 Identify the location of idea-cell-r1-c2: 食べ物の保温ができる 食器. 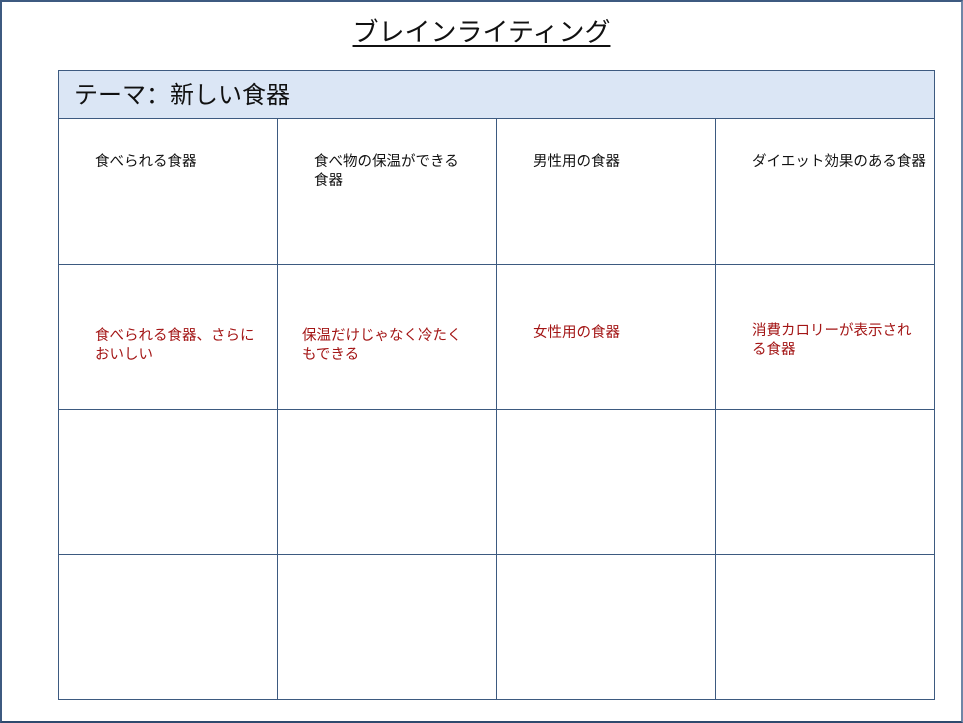
(387, 192).